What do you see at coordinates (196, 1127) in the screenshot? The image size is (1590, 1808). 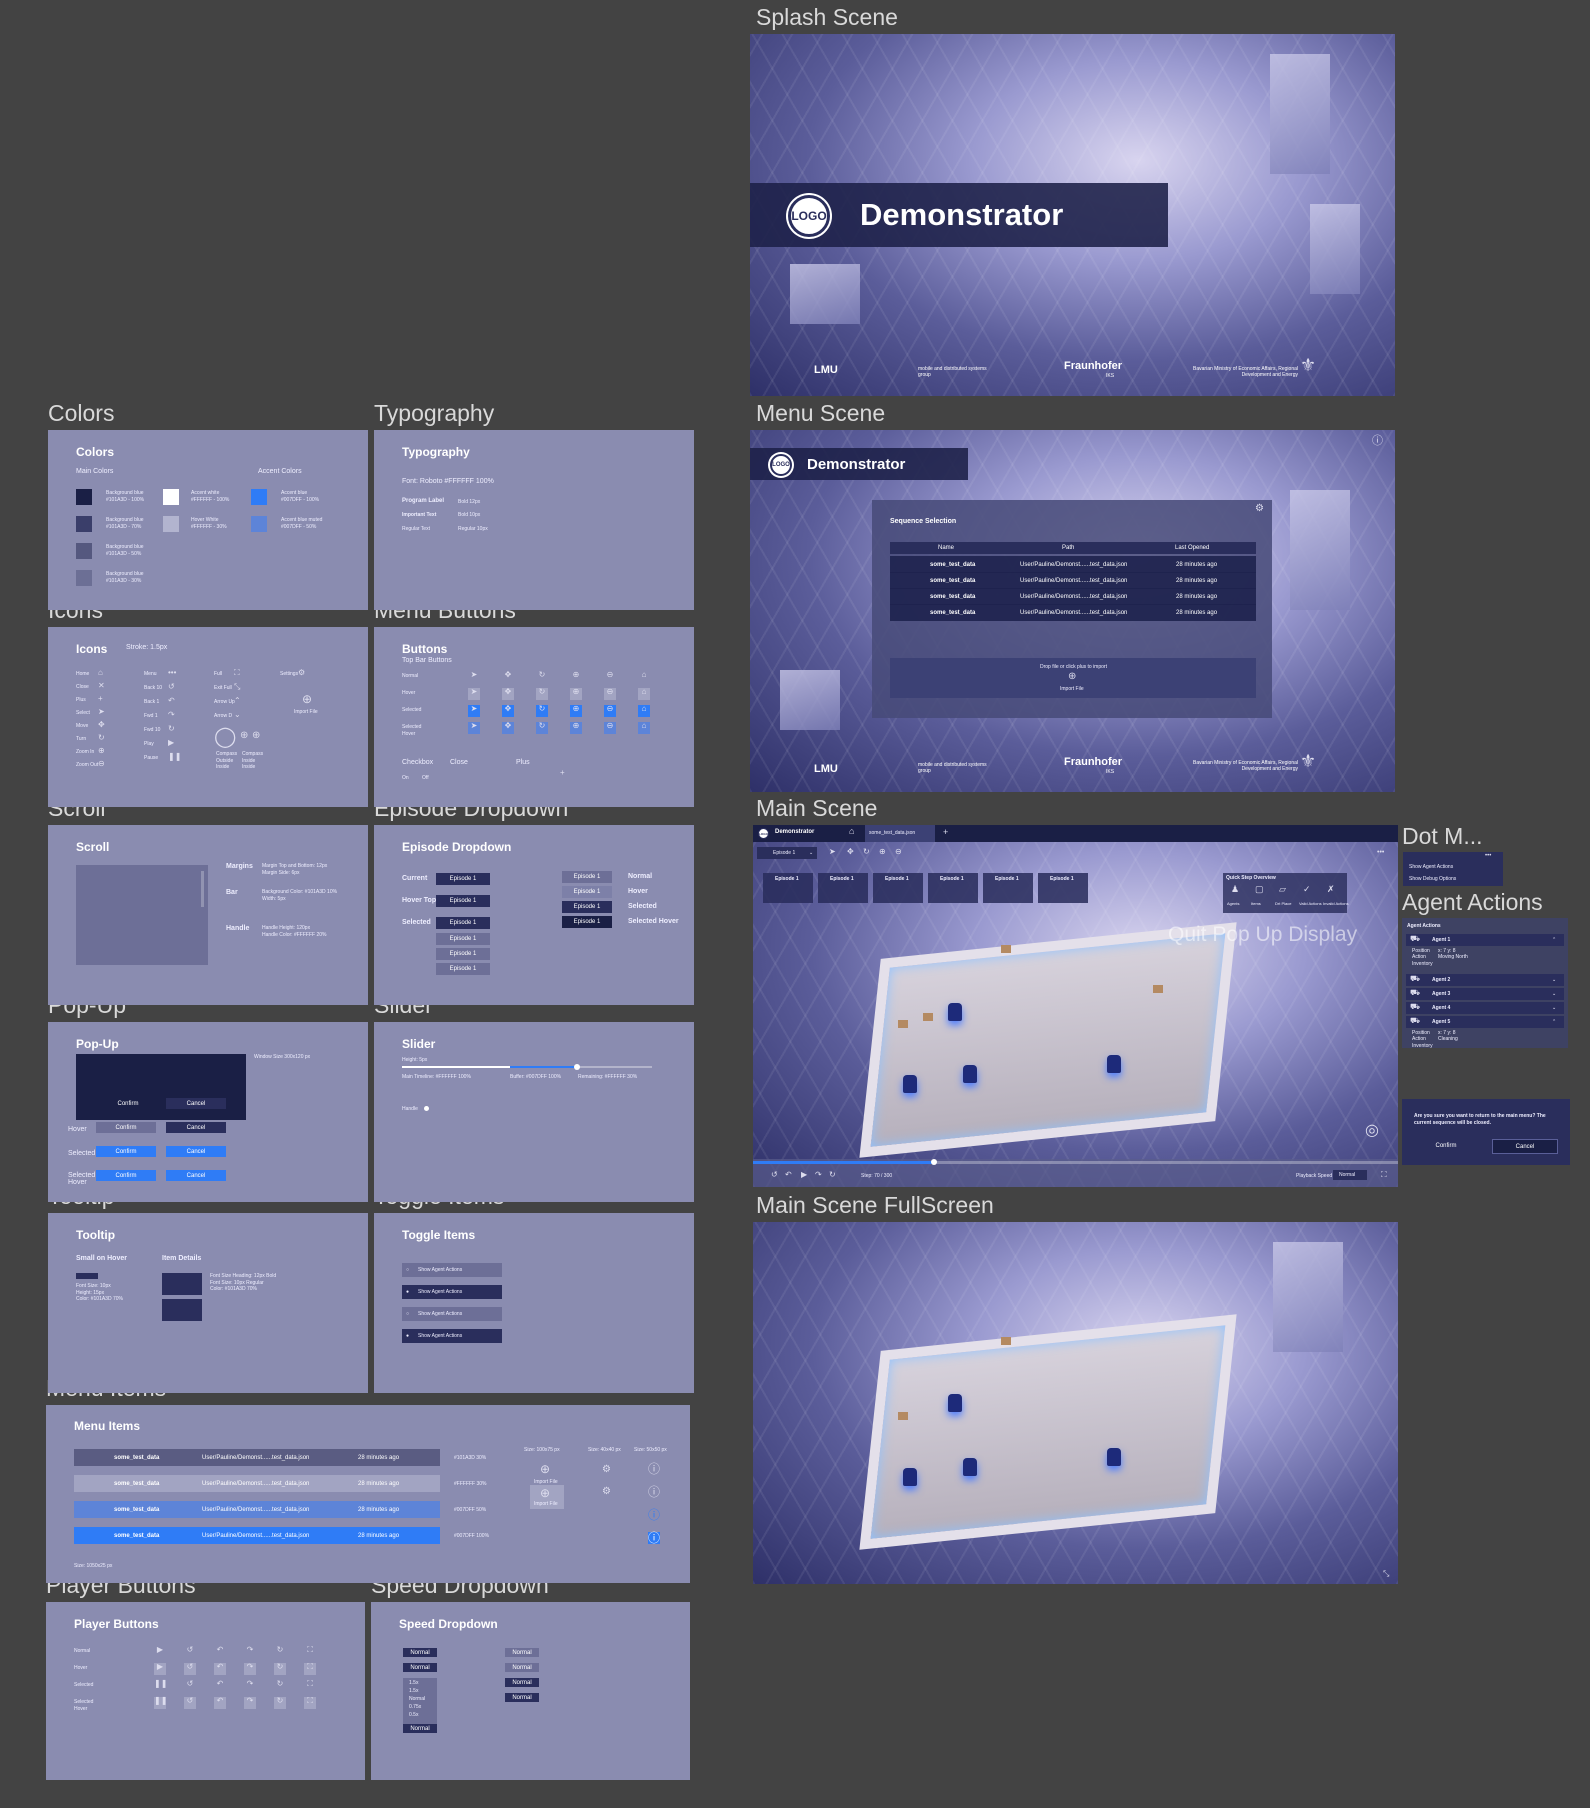 I see `cancel-button-hover: Cancel` at bounding box center [196, 1127].